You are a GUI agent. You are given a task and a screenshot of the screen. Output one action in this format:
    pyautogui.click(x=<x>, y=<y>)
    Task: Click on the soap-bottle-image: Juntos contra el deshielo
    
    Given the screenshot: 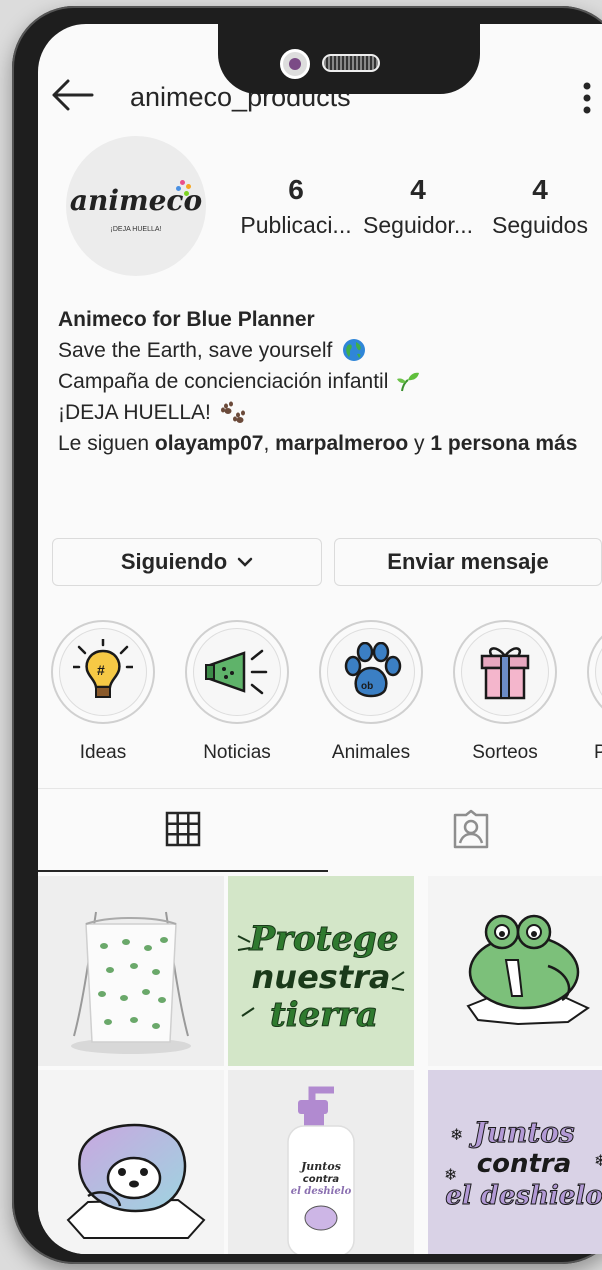 What is the action you would take?
    pyautogui.click(x=321, y=1170)
    